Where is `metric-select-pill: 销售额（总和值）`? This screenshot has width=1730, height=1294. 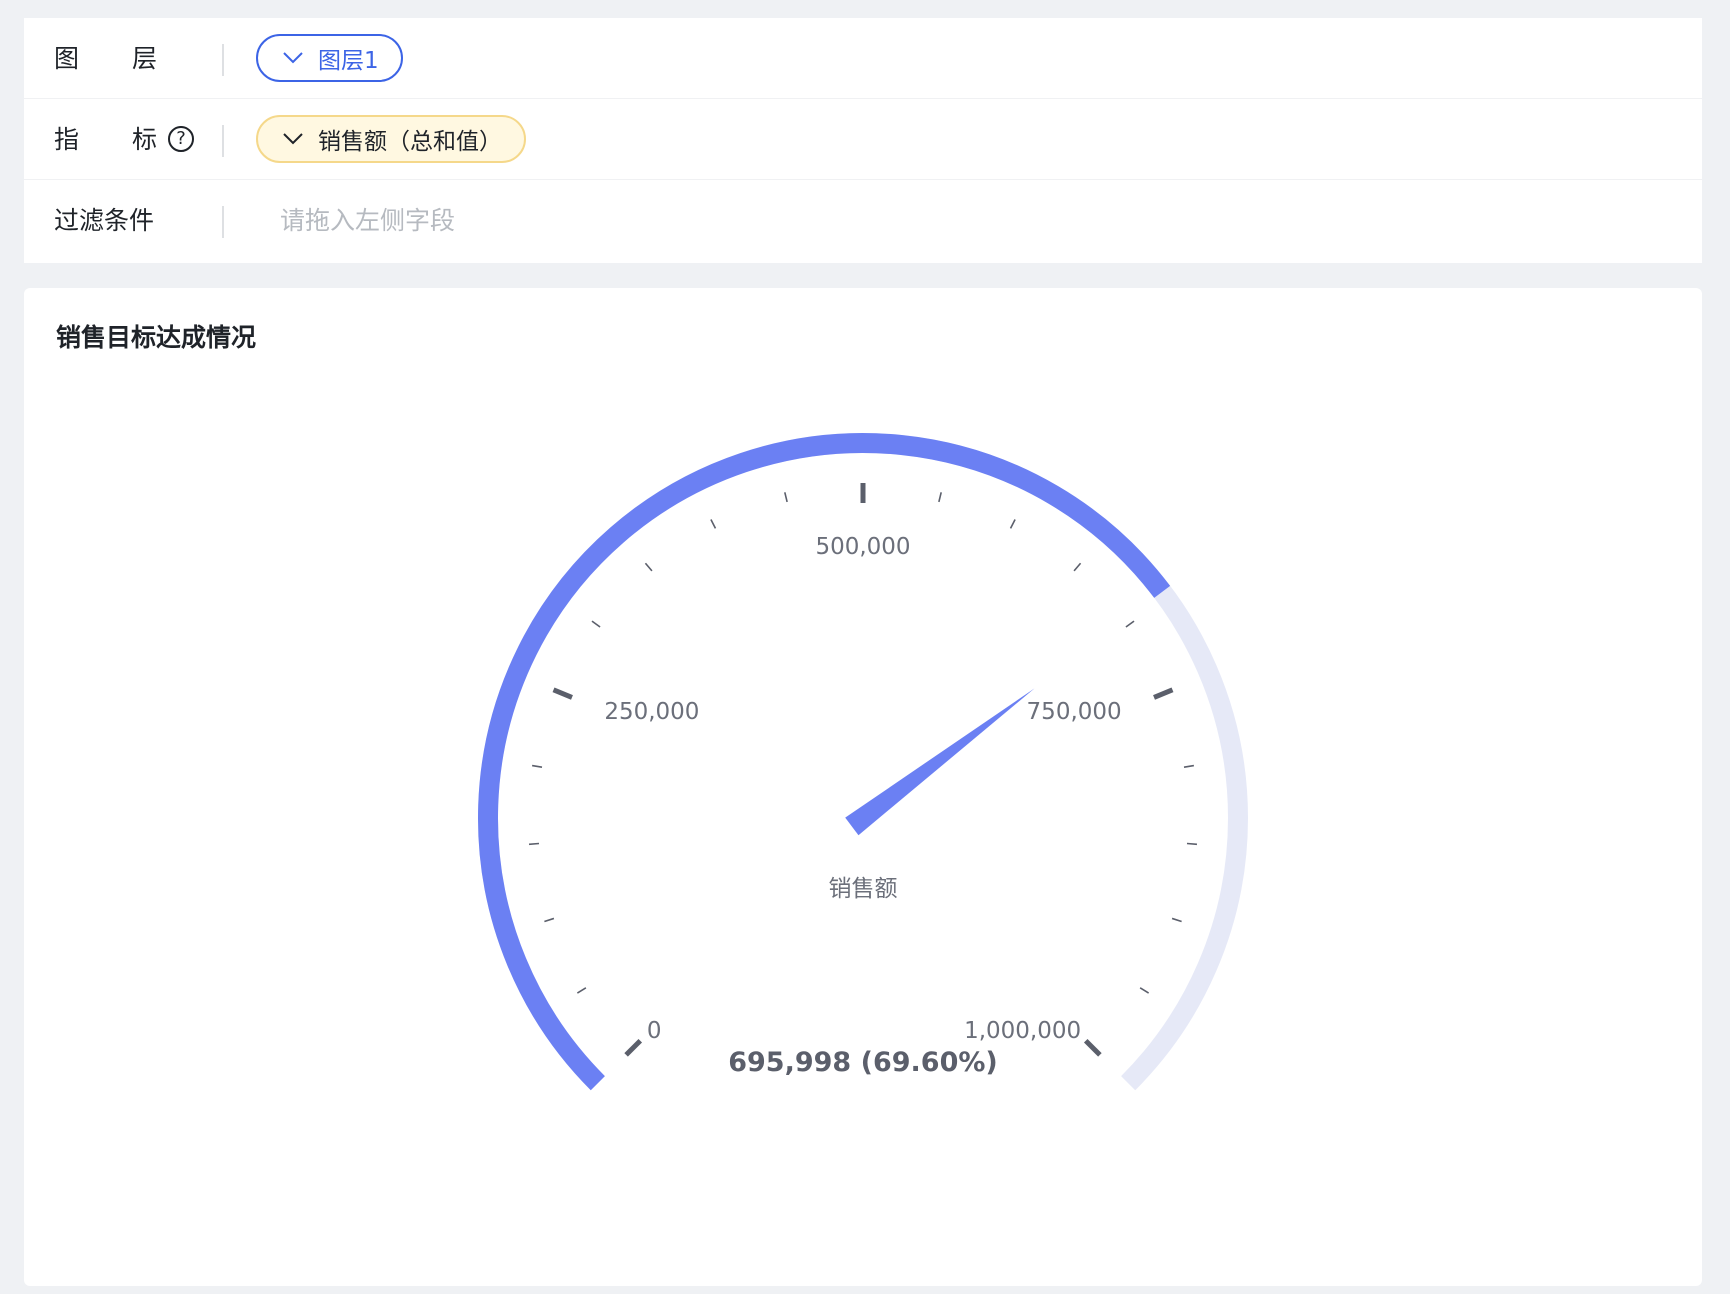
metric-select-pill: 销售额（总和值） is located at coordinates (391, 139).